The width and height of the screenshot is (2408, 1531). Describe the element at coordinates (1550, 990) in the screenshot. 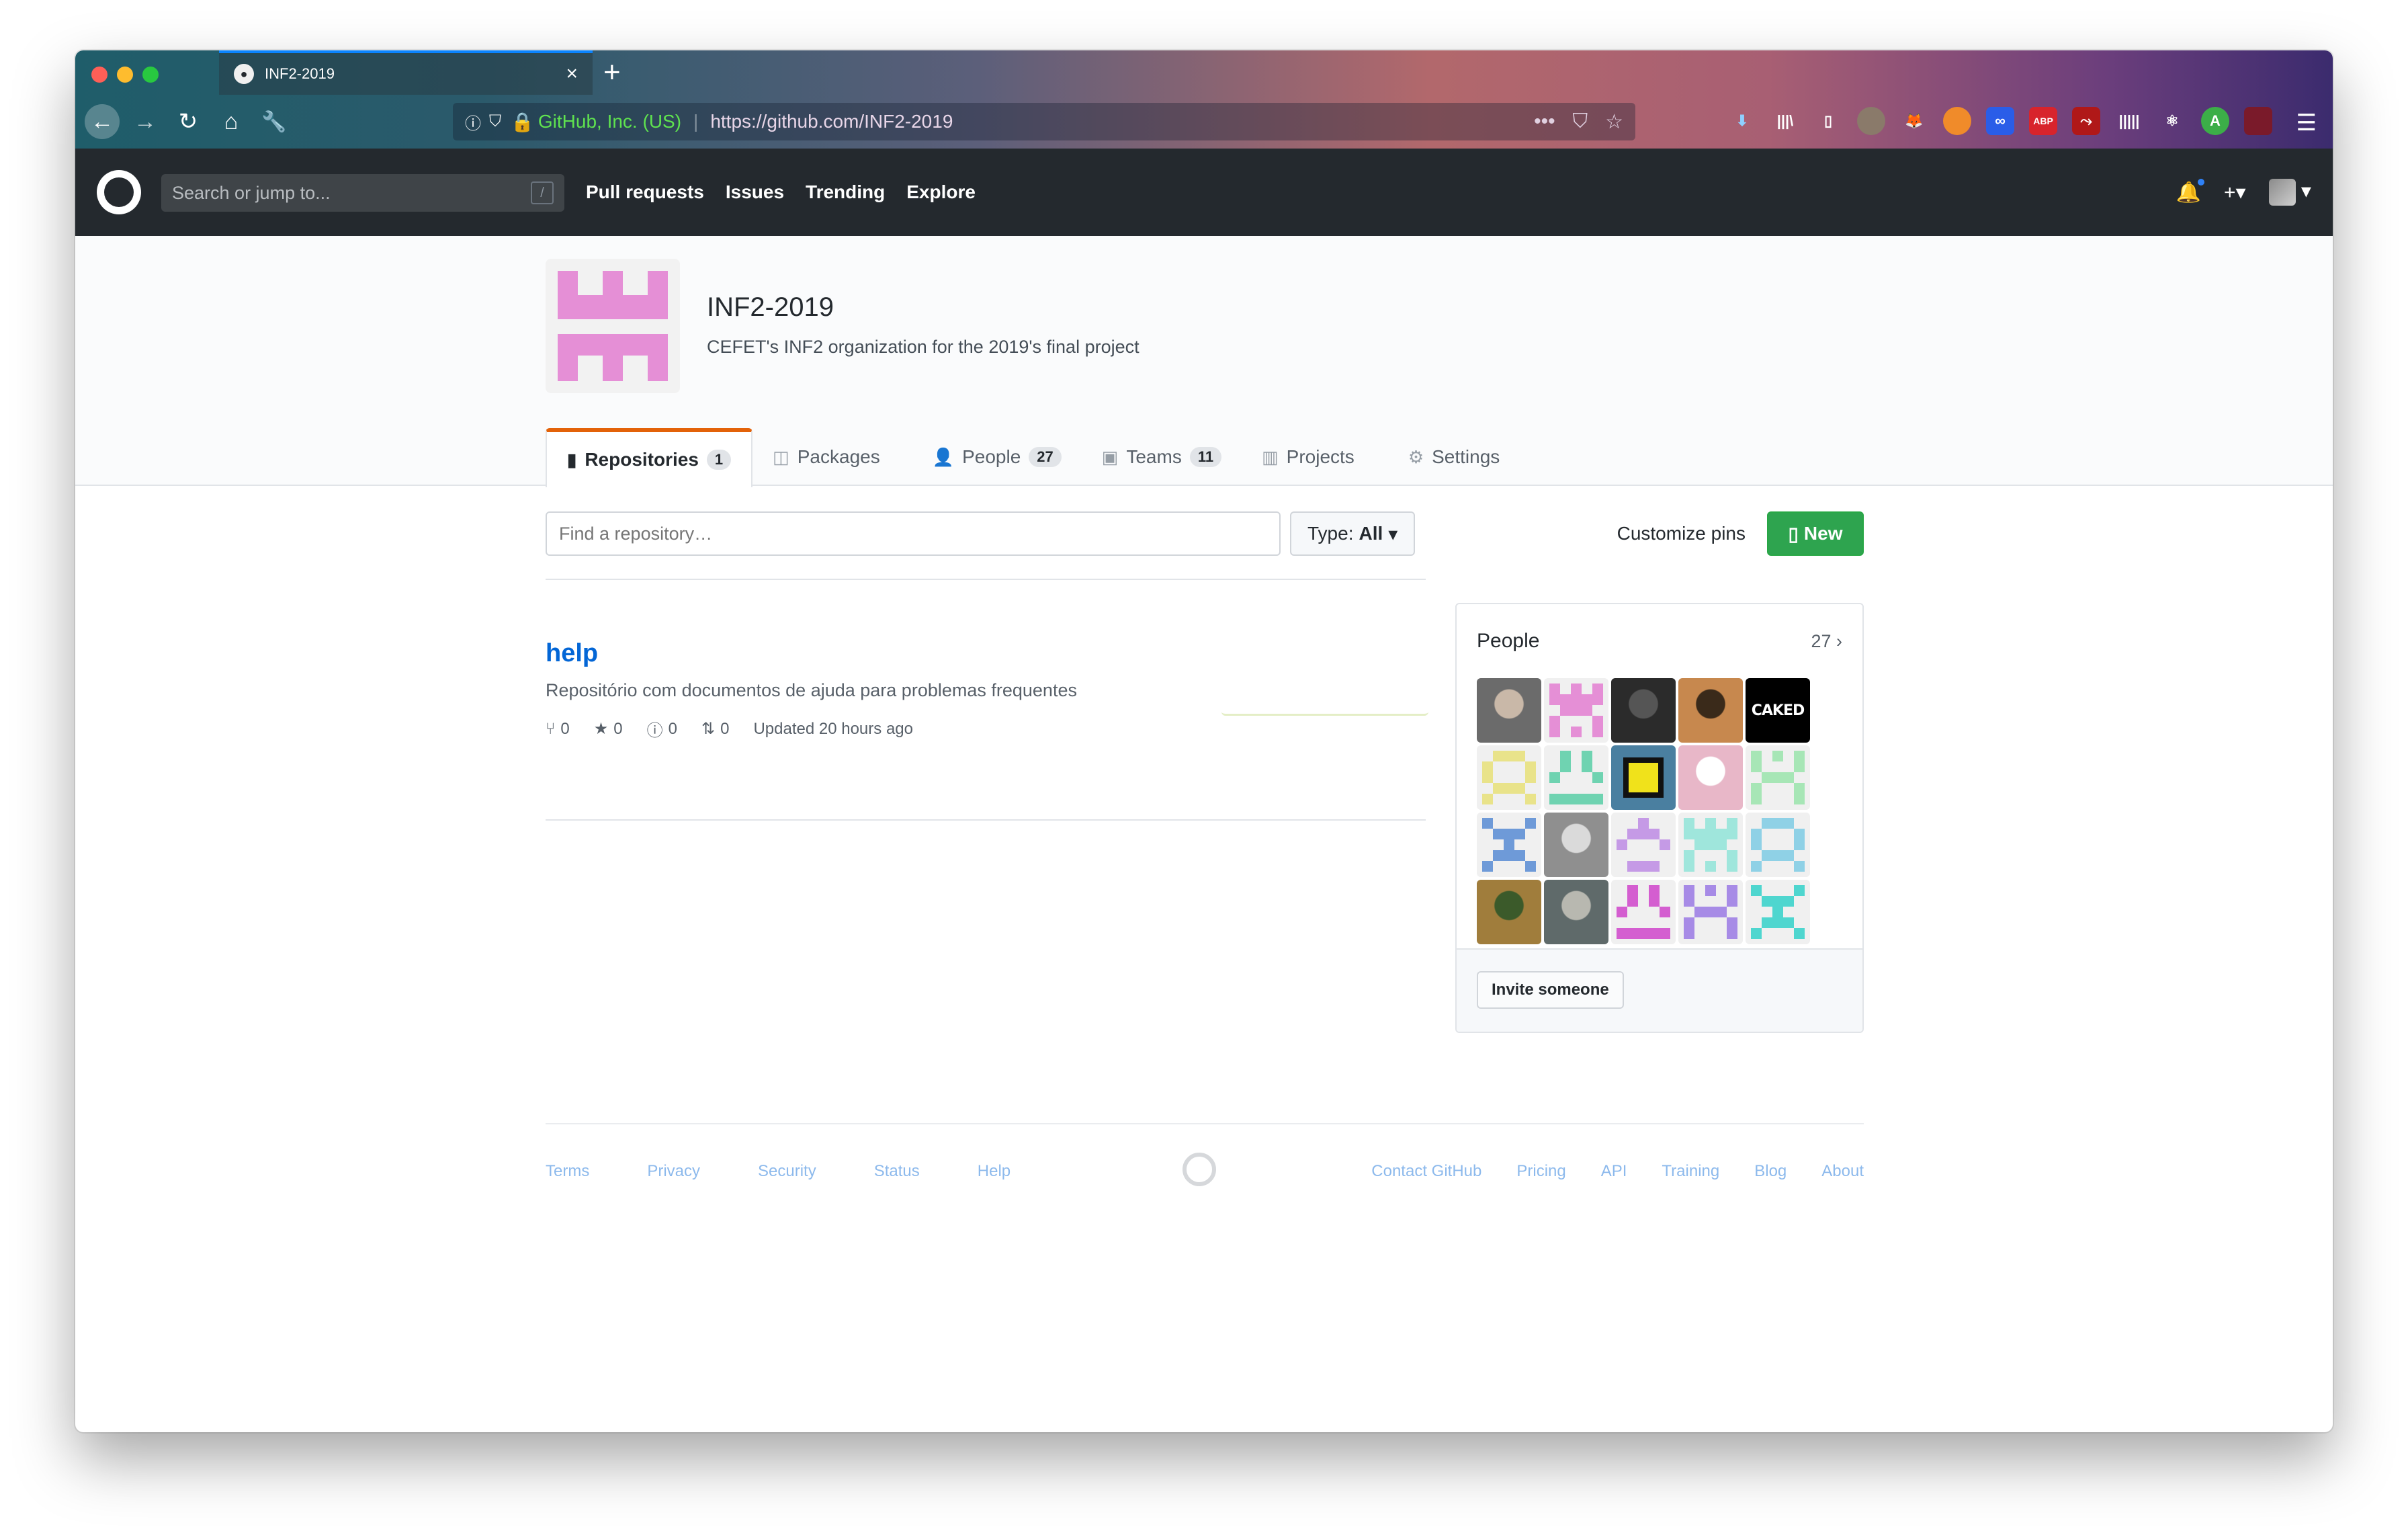

I see `invite-someone-button: Invite someone` at that location.